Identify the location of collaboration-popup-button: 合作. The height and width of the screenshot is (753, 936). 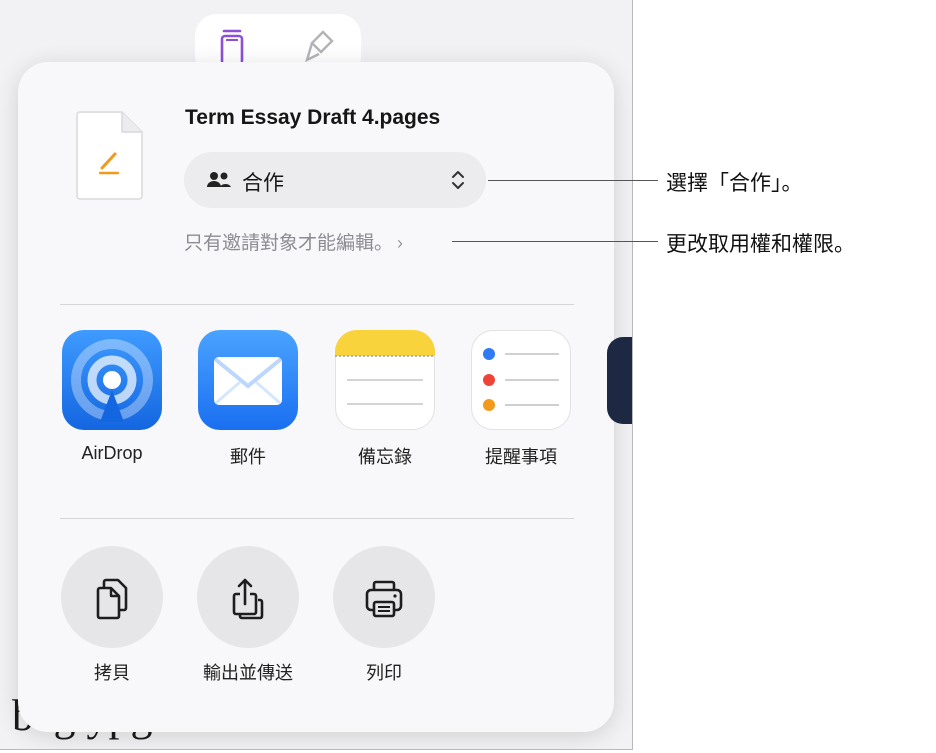
(335, 180).